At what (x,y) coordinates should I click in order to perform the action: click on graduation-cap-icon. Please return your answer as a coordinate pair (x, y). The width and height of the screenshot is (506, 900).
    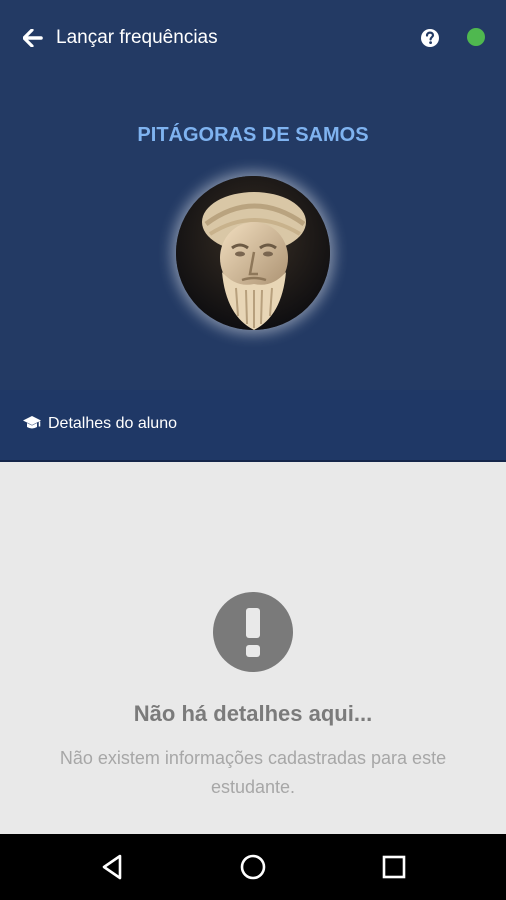
    Looking at the image, I should click on (32, 422).